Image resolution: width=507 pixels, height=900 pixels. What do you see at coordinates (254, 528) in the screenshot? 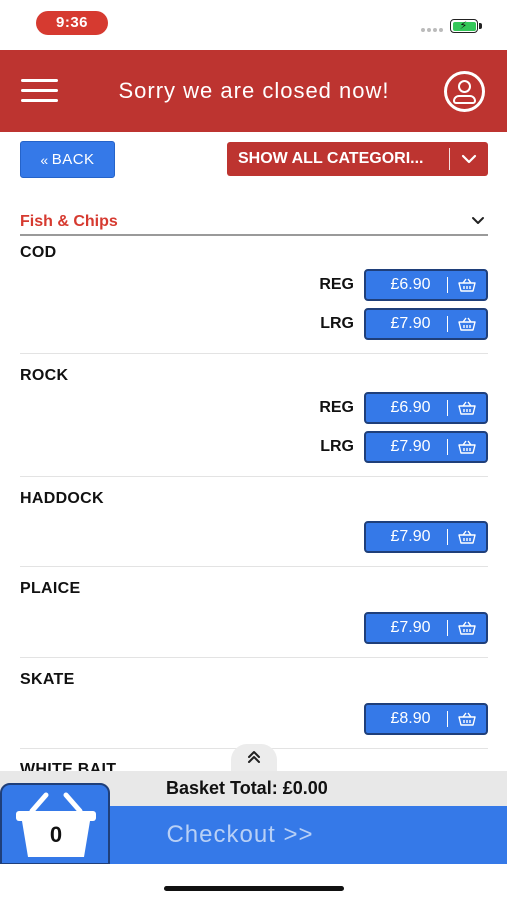
I see `menu-item: HADDOCK £7.90` at bounding box center [254, 528].